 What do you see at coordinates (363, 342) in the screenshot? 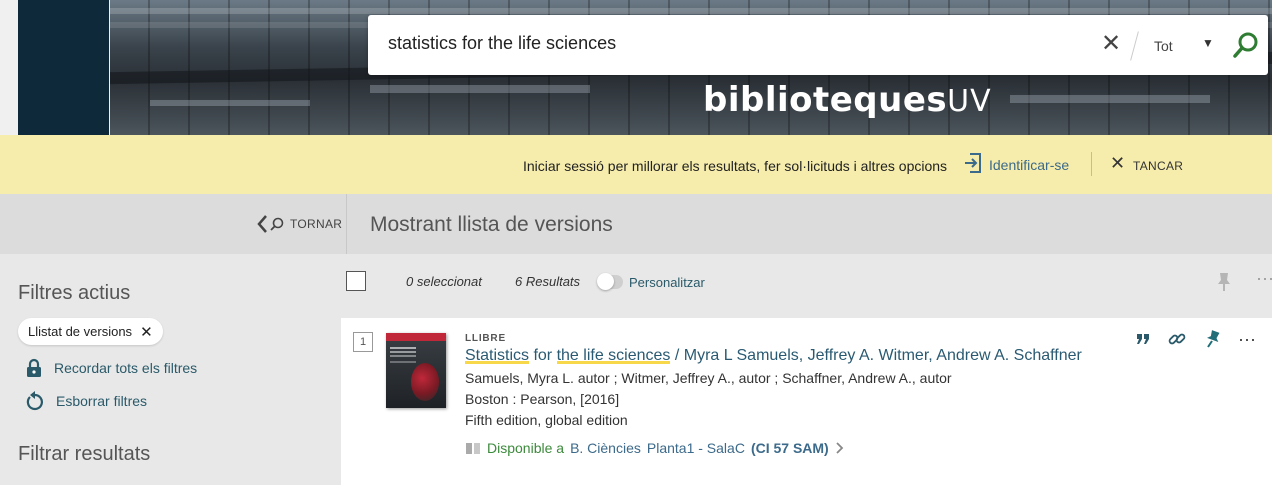
I see `result-number: 1` at bounding box center [363, 342].